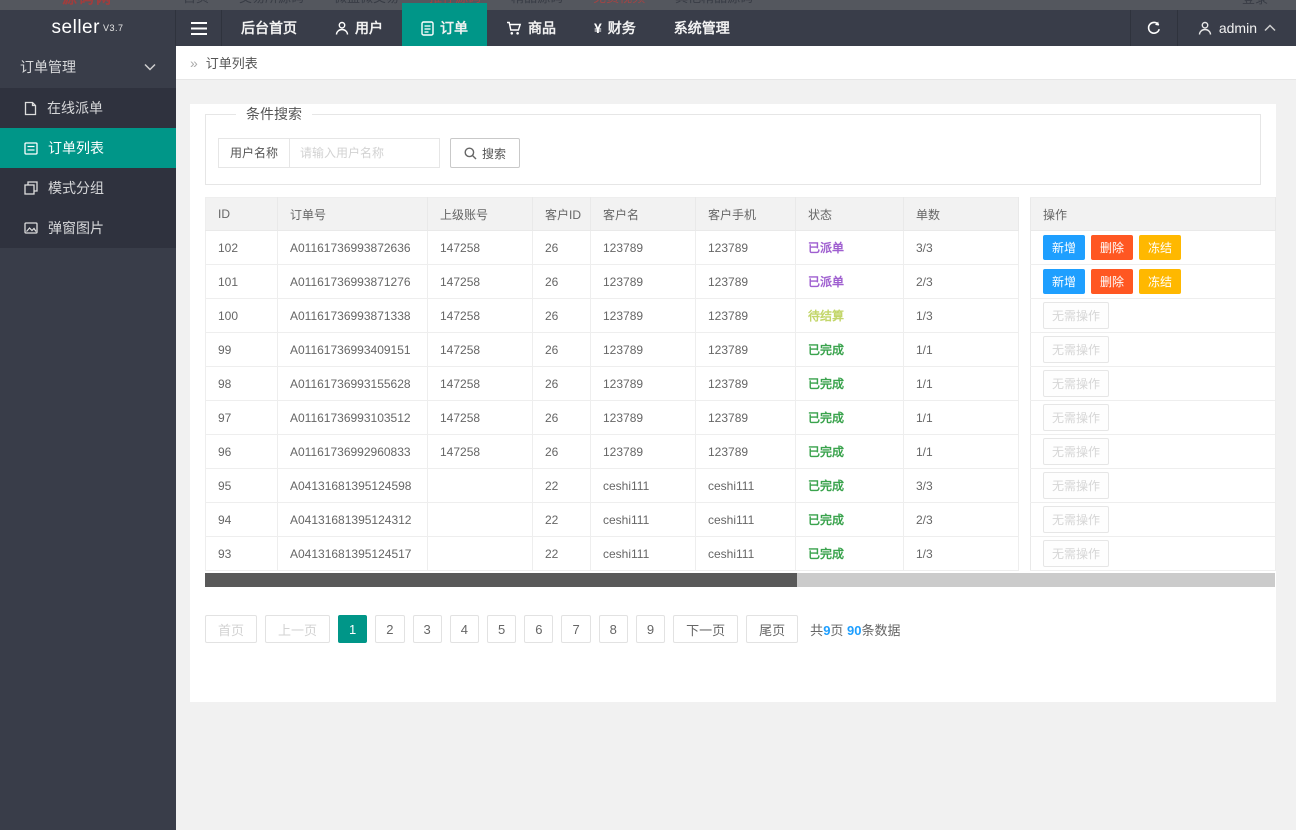  Describe the element at coordinates (464, 629) in the screenshot. I see `page-button-4: 4` at that location.